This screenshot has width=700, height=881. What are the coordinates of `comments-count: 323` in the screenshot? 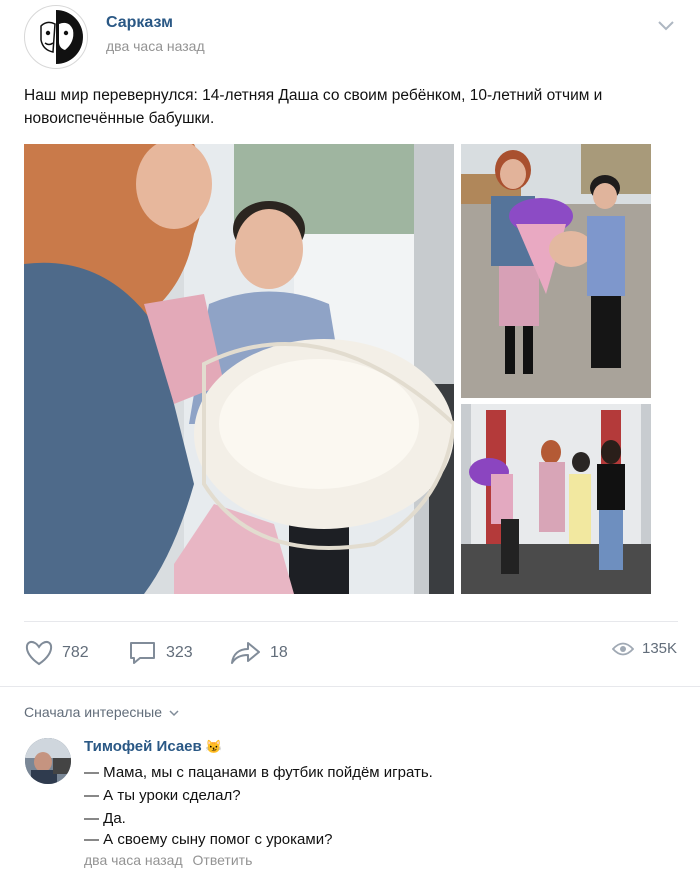 It's located at (179, 652).